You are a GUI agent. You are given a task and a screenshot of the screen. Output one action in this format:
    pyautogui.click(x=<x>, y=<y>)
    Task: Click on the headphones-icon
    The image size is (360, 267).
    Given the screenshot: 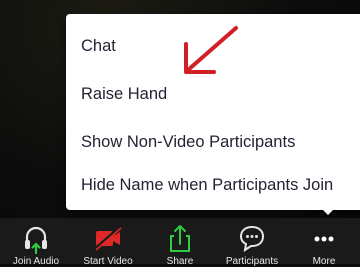 What is the action you would take?
    pyautogui.click(x=36, y=240)
    